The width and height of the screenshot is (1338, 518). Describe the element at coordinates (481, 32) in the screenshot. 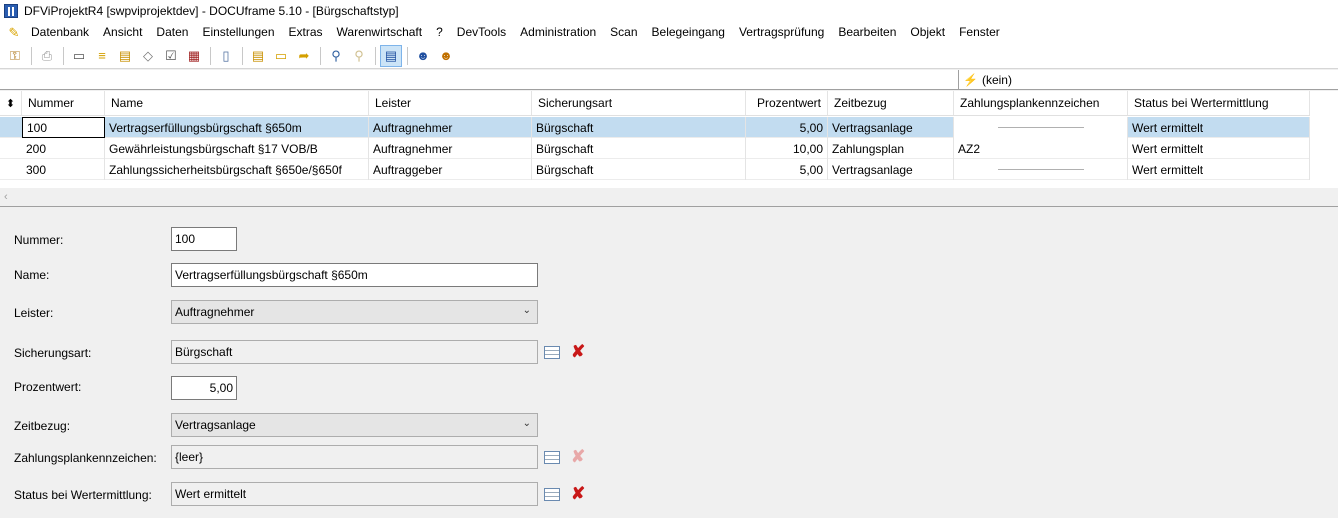

I see `menu-devtools: DevTools` at that location.